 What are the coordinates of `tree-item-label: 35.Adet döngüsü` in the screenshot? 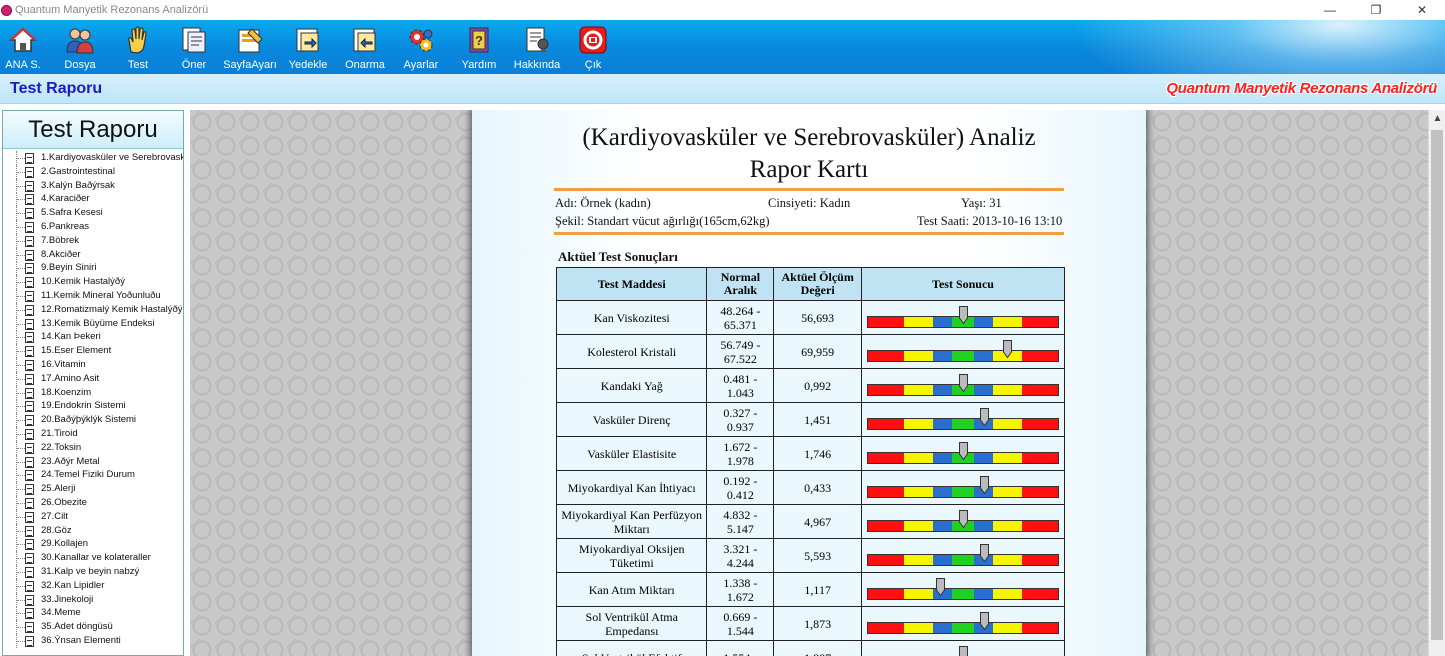 It's located at (77, 627).